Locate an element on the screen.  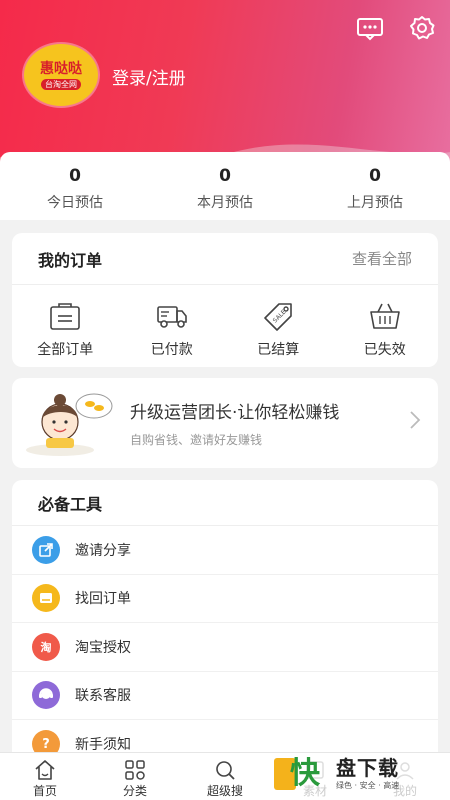
promo-title: 升级运营团长·让你轻松赚钱 is located at coordinates (235, 413).